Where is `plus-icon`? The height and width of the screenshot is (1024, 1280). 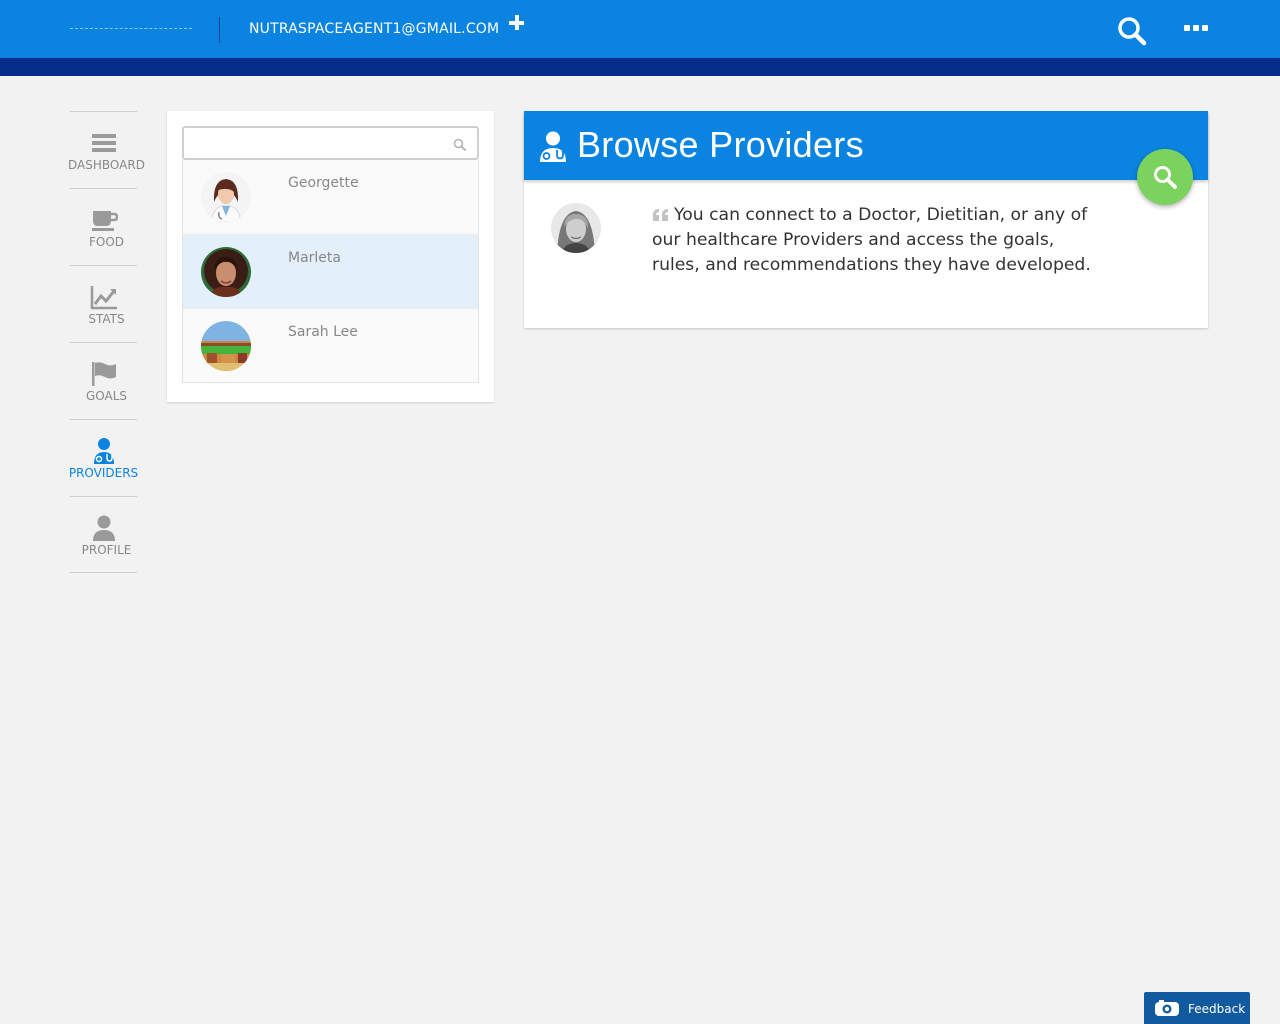 plus-icon is located at coordinates (517, 23).